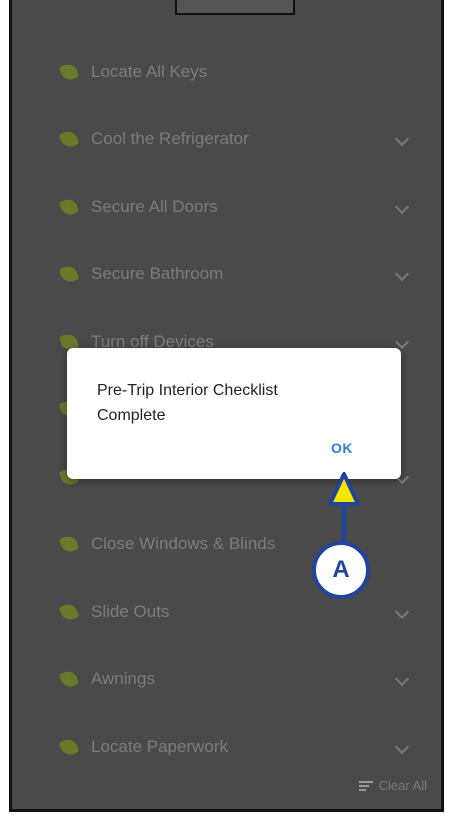 The image size is (453, 820). What do you see at coordinates (154, 206) in the screenshot?
I see `checklist-item-label: Secure All Doors` at bounding box center [154, 206].